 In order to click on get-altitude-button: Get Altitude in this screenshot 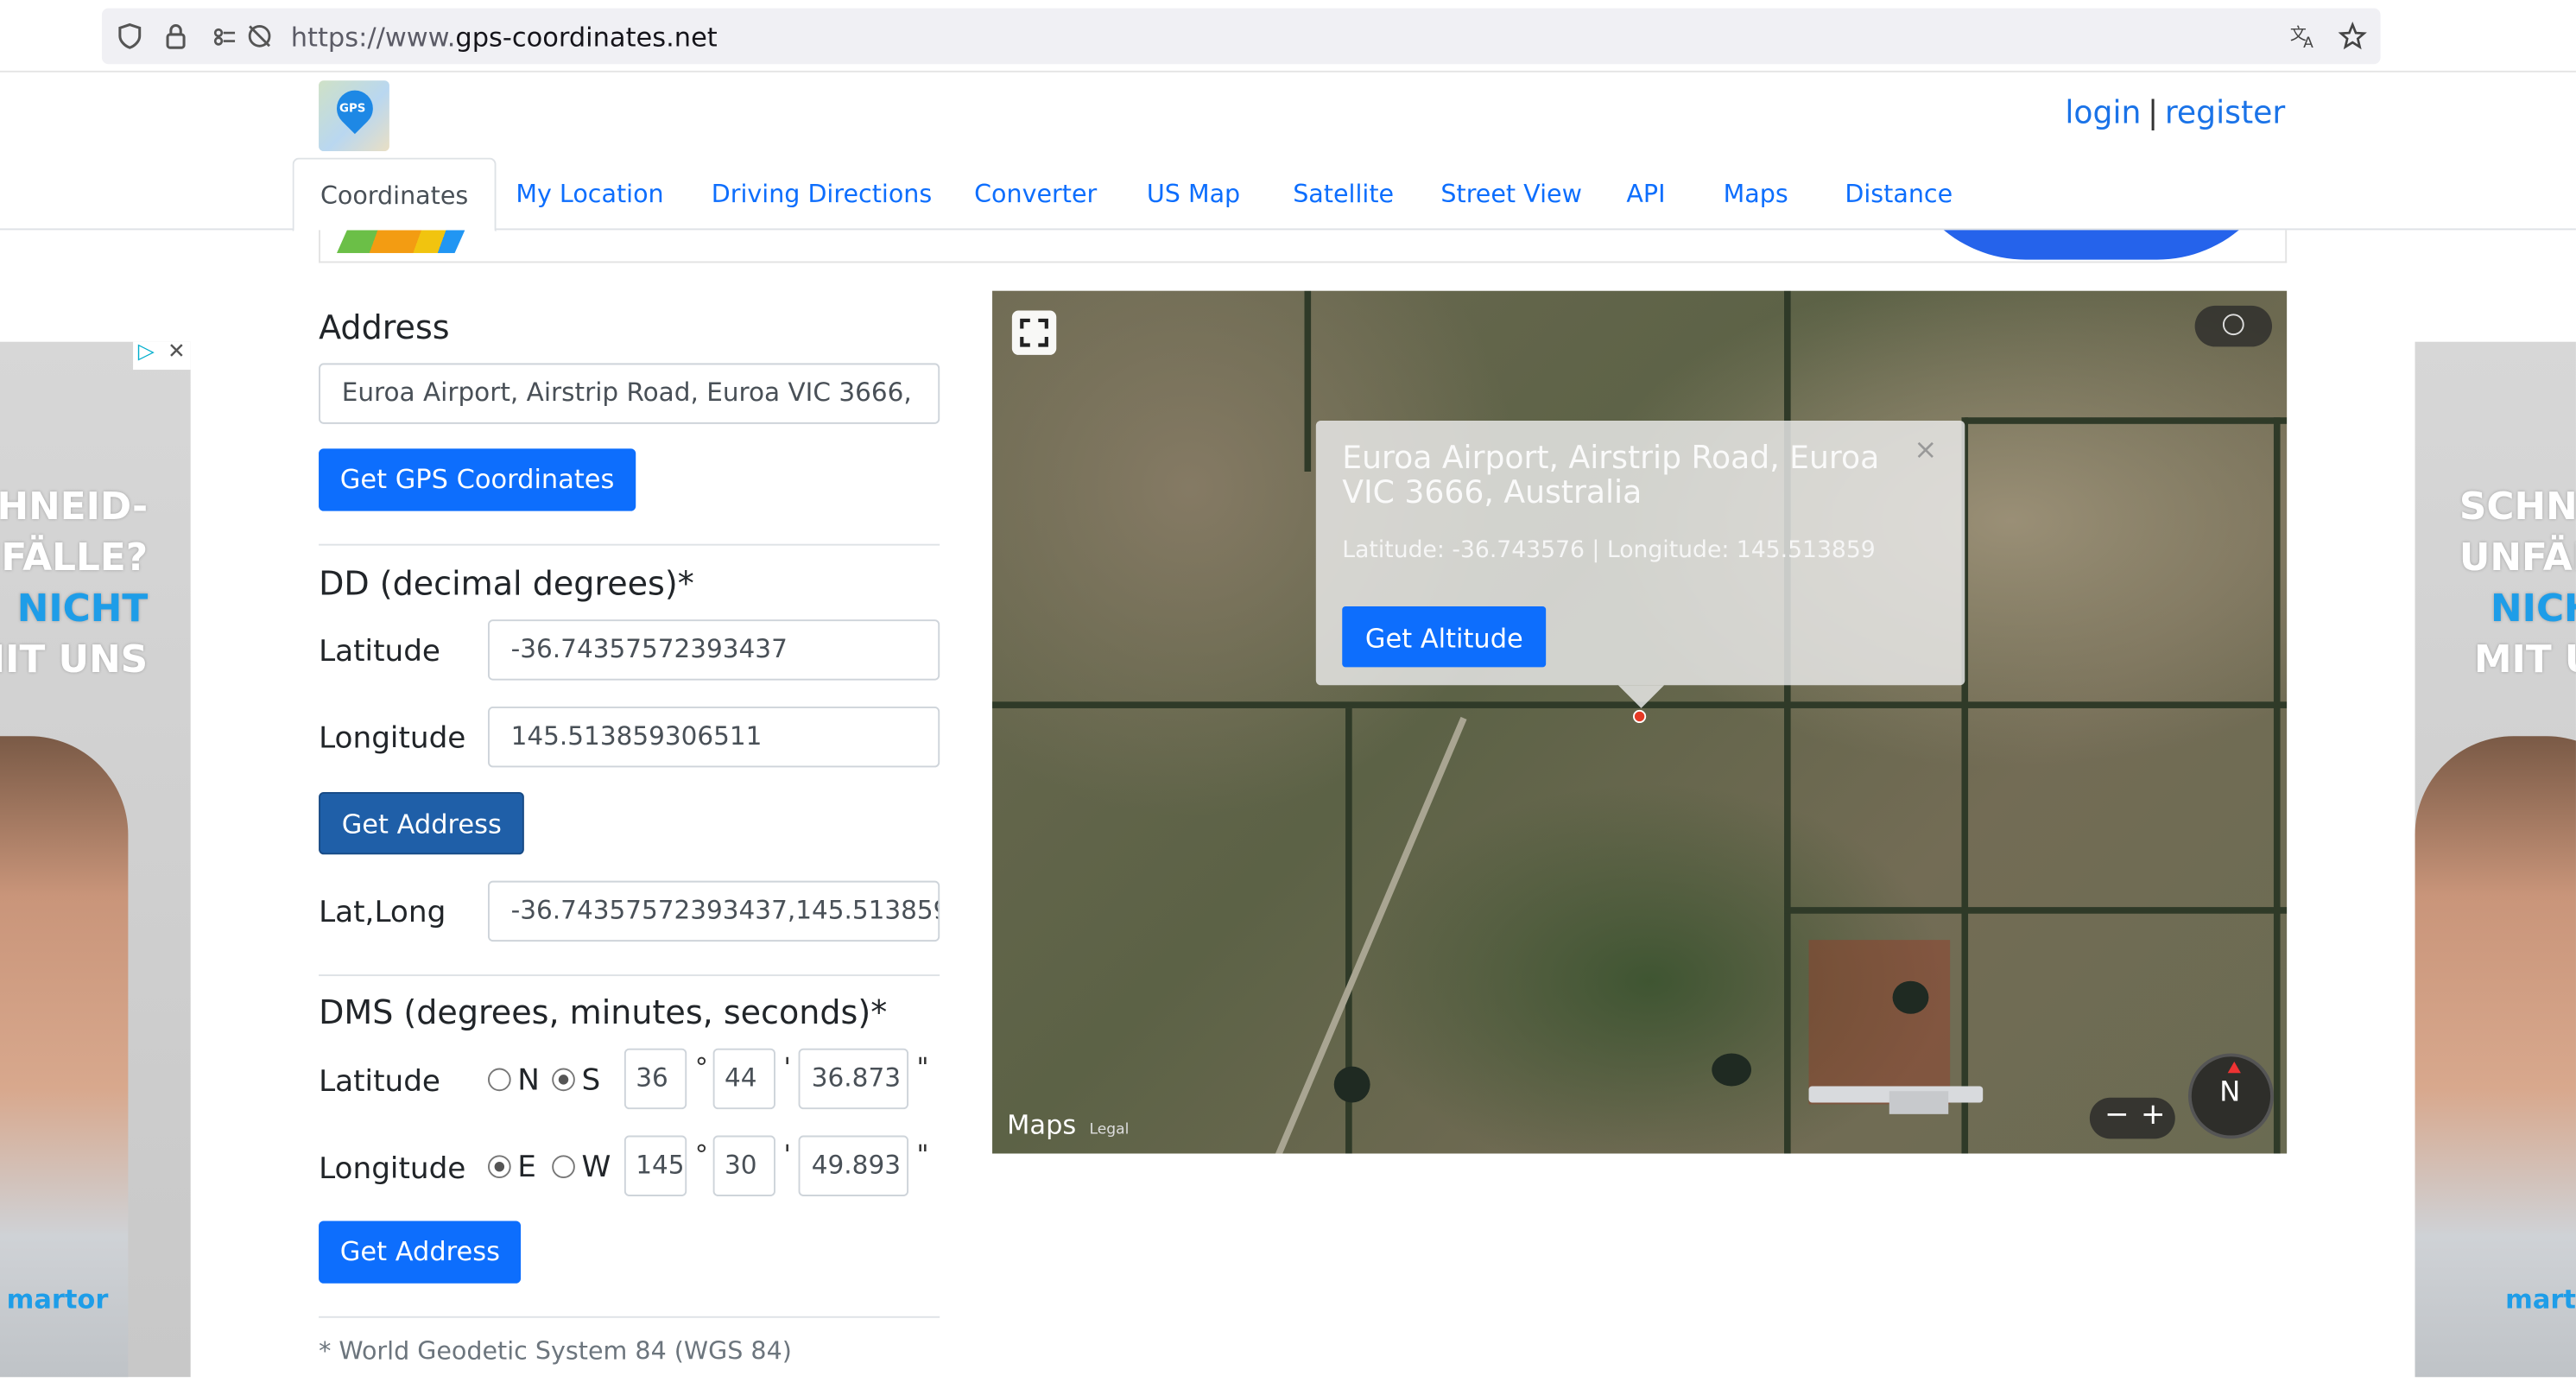, I will do `click(1444, 637)`.